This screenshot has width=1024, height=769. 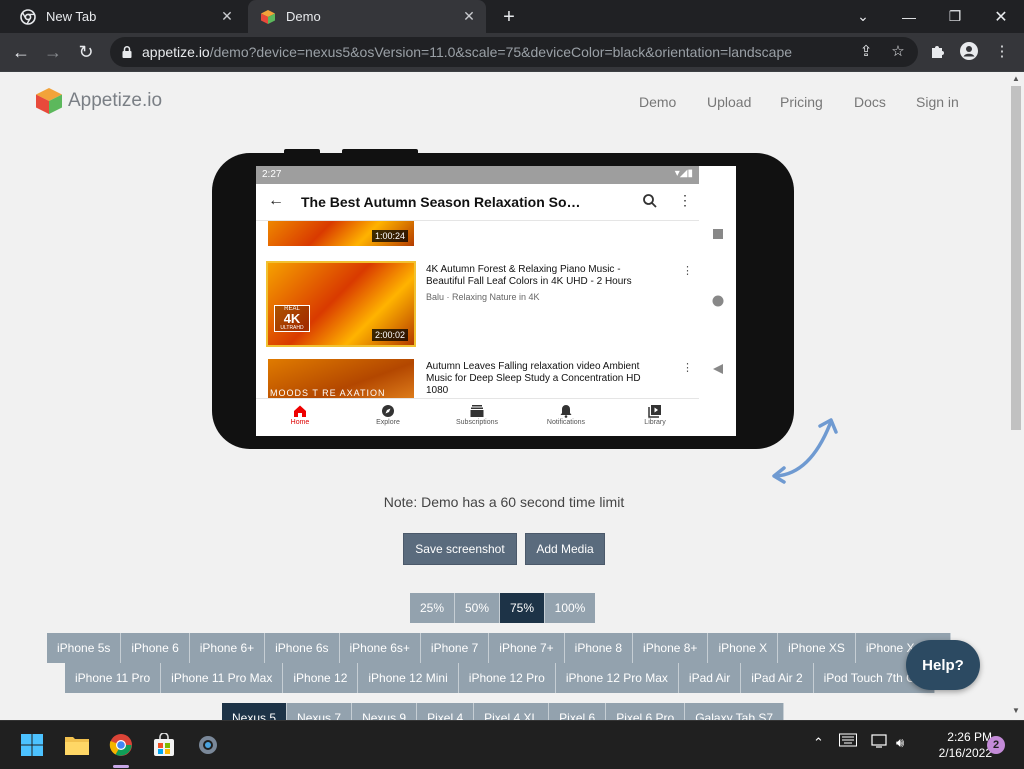 What do you see at coordinates (98, 101) in the screenshot?
I see `site-logo: Appetize.io` at bounding box center [98, 101].